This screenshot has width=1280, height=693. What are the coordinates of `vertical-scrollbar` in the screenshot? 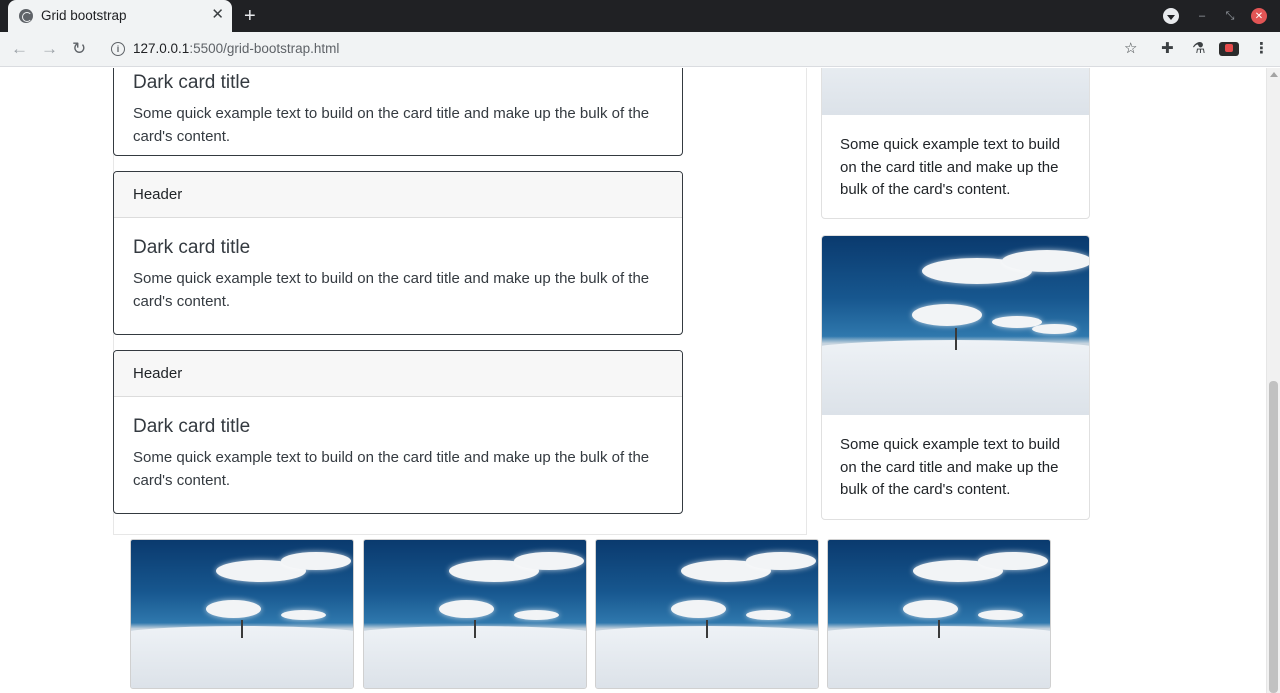 It's located at (1273, 380).